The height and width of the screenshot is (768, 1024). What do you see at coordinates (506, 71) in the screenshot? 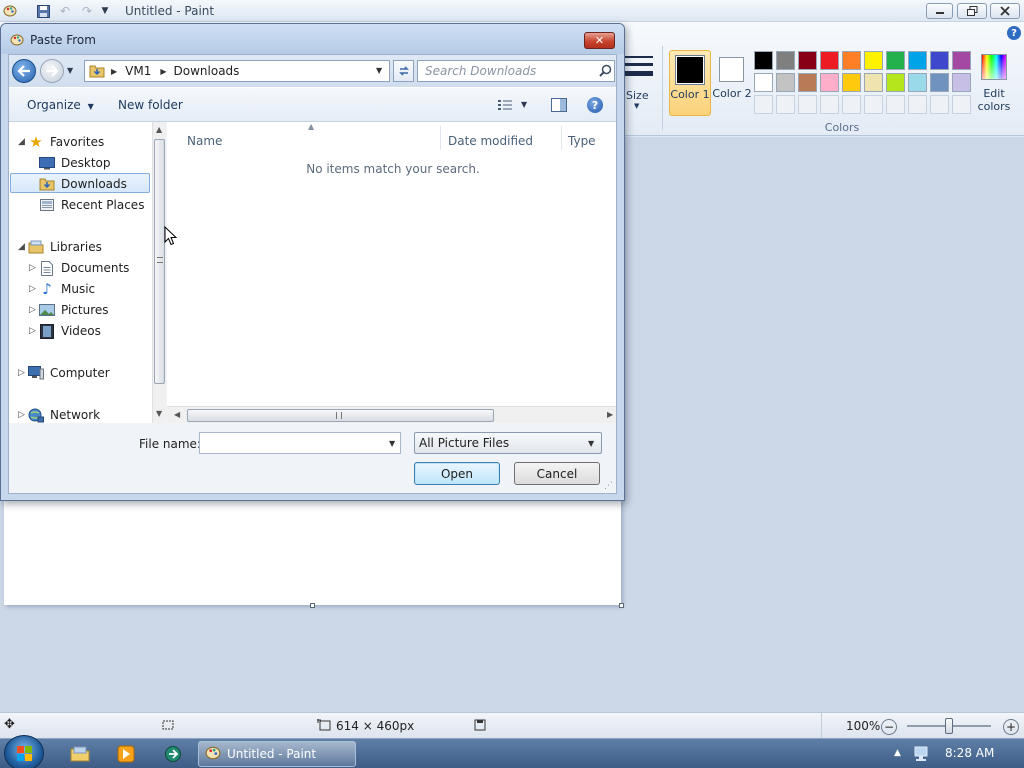
I see `search-input` at bounding box center [506, 71].